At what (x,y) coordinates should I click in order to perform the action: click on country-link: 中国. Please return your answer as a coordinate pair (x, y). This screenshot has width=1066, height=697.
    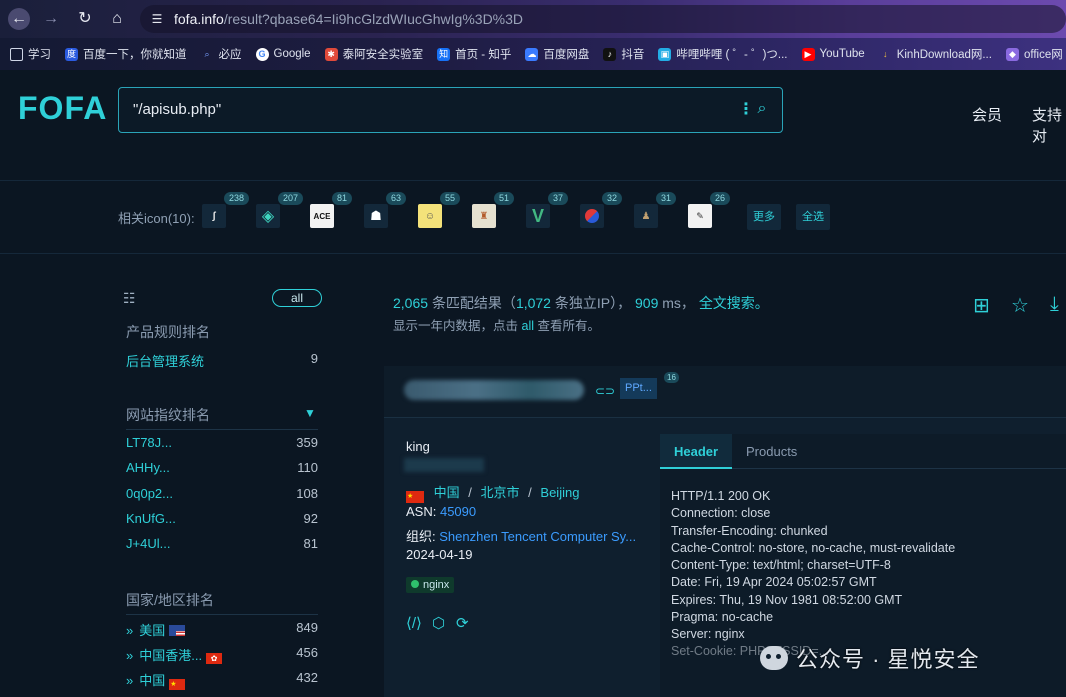
    Looking at the image, I should click on (447, 492).